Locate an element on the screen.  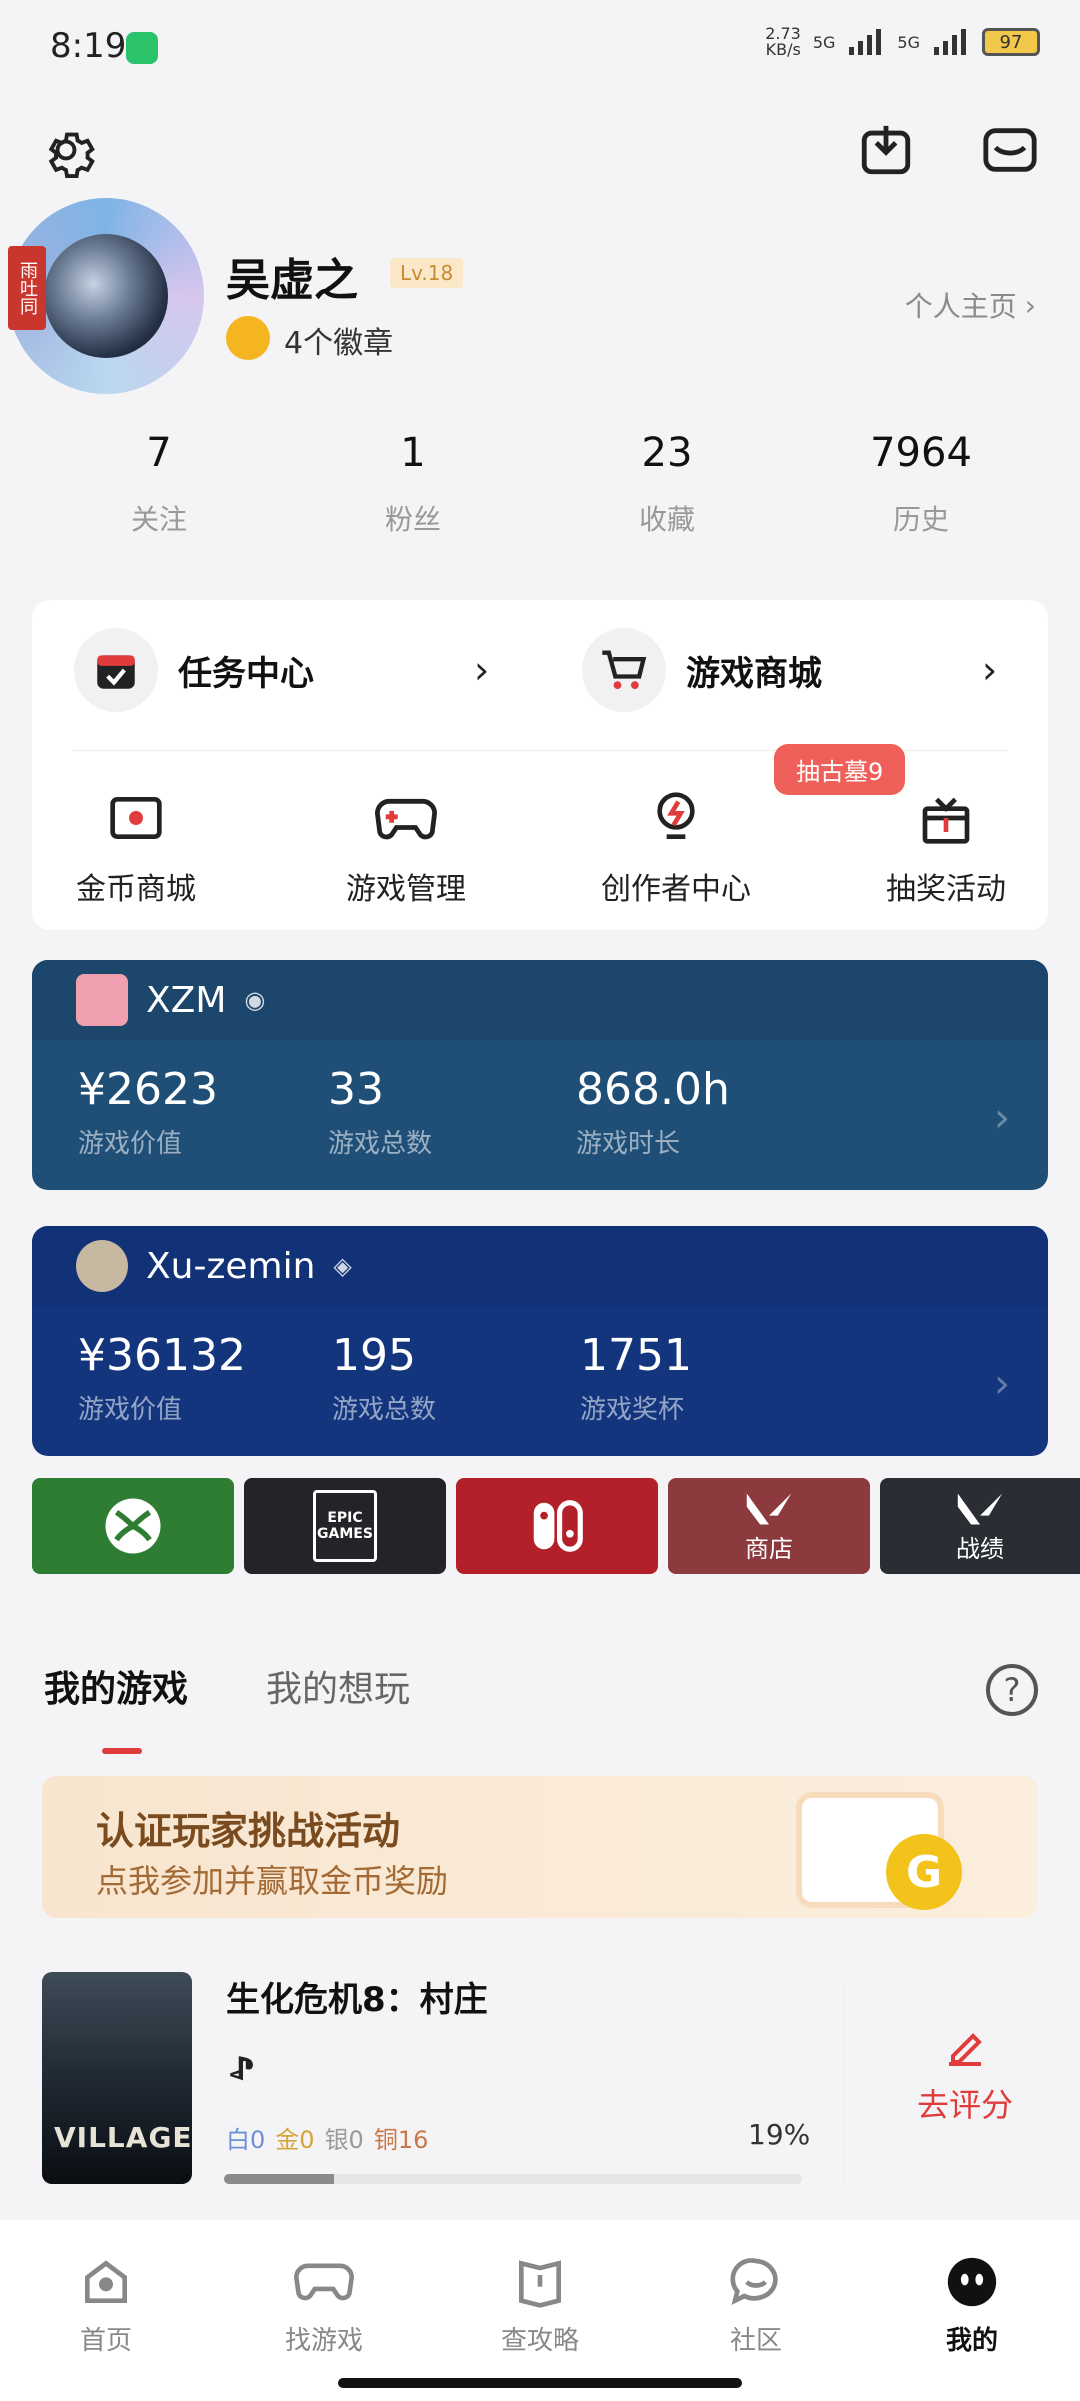
nav-community: 社区 is located at coordinates (756, 2303).